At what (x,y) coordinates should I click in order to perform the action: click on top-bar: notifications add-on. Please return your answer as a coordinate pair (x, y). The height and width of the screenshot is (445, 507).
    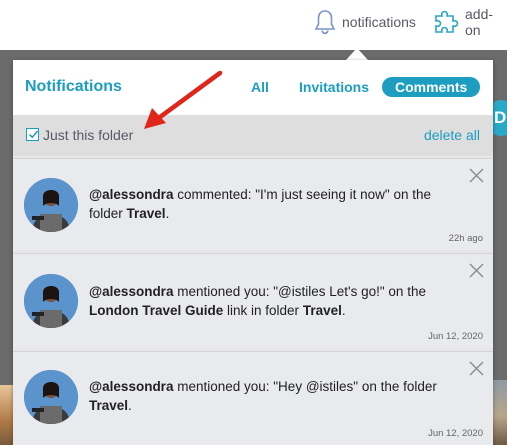
    Looking at the image, I should click on (253, 25).